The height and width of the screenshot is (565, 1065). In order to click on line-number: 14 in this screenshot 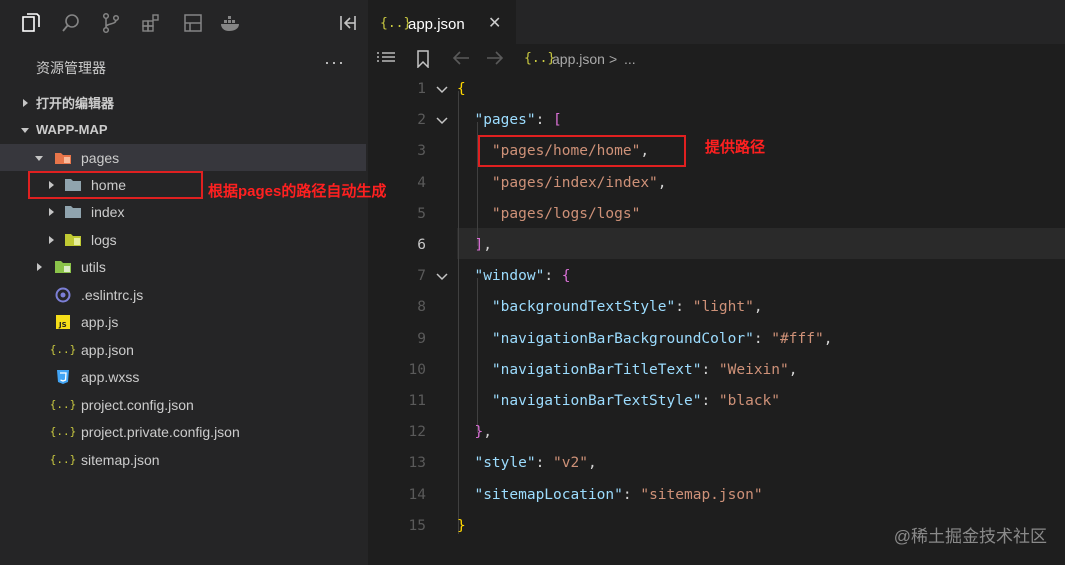, I will do `click(417, 494)`.